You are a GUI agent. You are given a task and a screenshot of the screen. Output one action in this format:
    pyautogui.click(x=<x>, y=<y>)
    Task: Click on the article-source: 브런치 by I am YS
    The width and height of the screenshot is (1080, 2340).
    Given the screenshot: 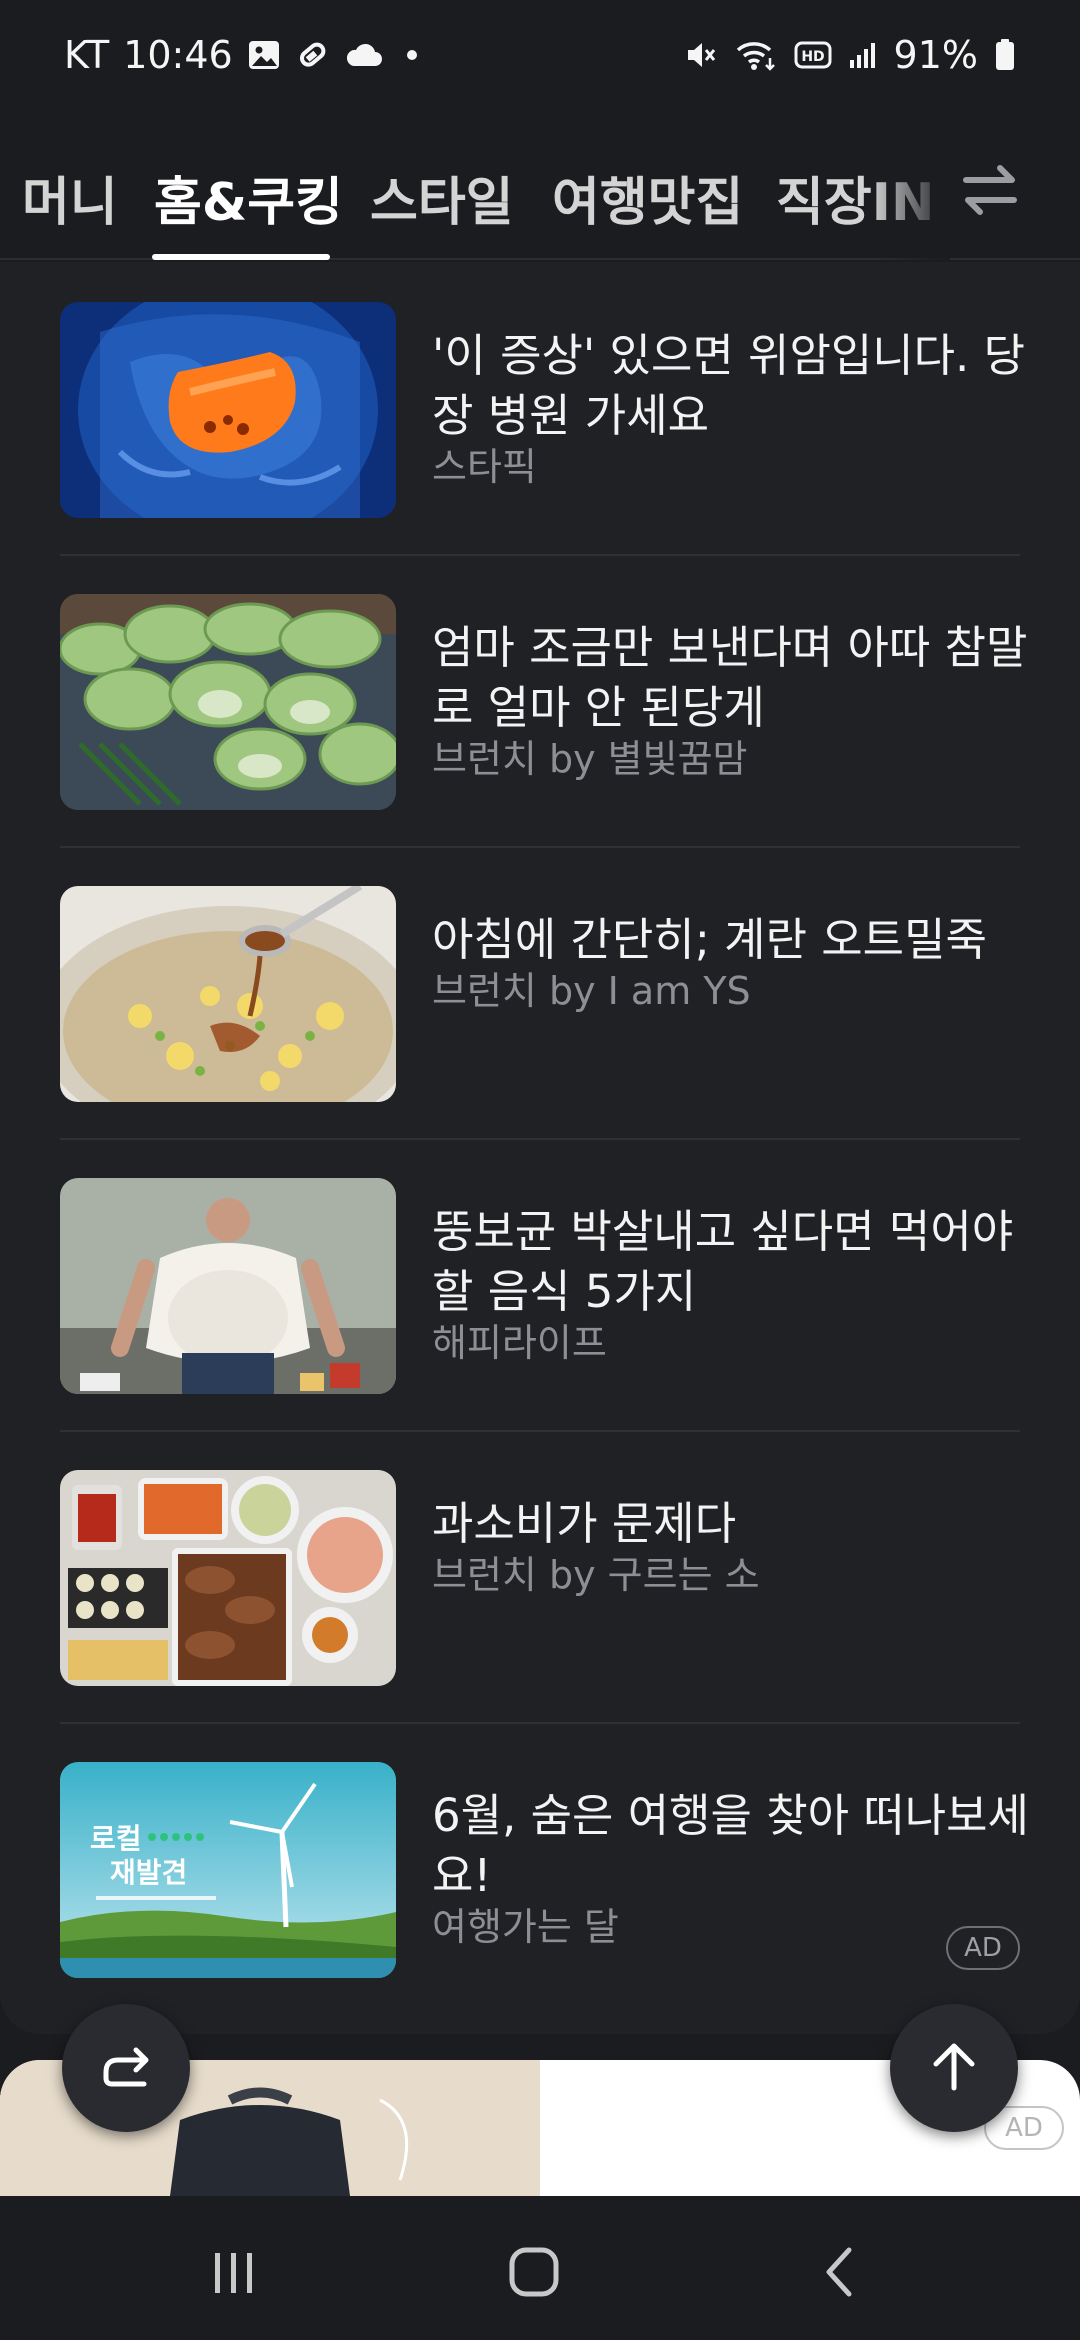 What is the action you would take?
    pyautogui.click(x=591, y=991)
    